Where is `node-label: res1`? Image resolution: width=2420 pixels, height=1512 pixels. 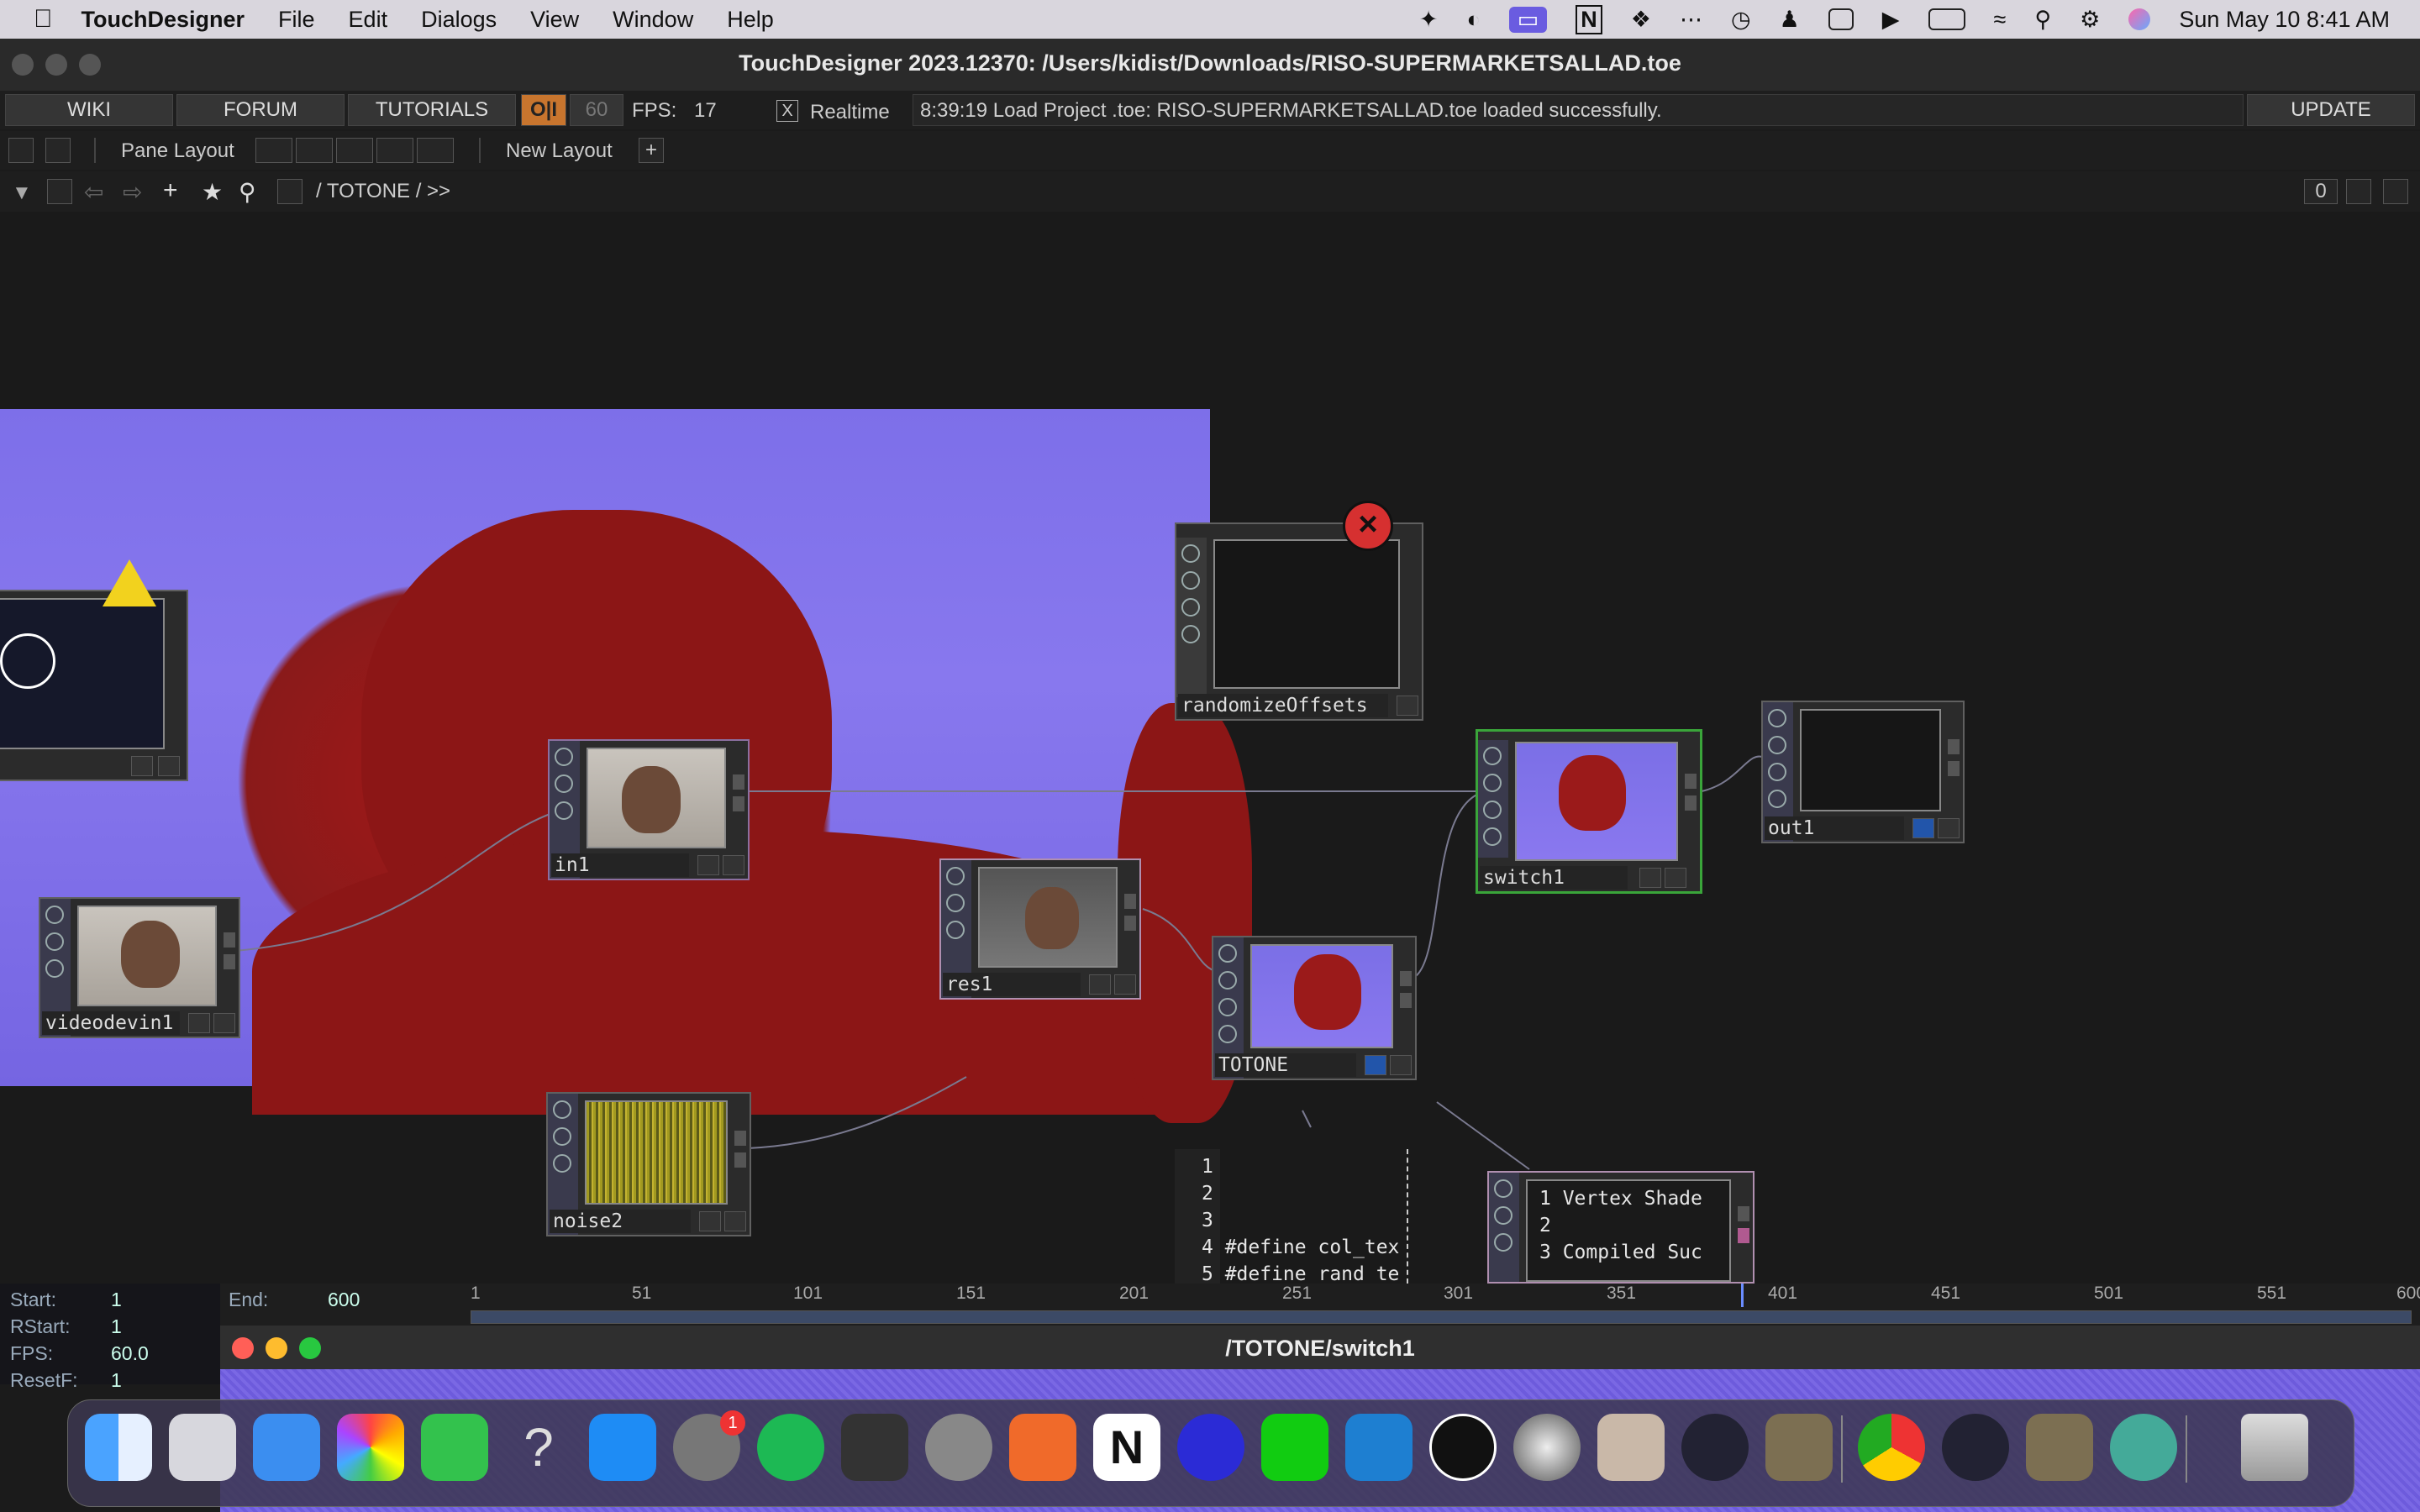
node-label: res1 is located at coordinates (1012, 984).